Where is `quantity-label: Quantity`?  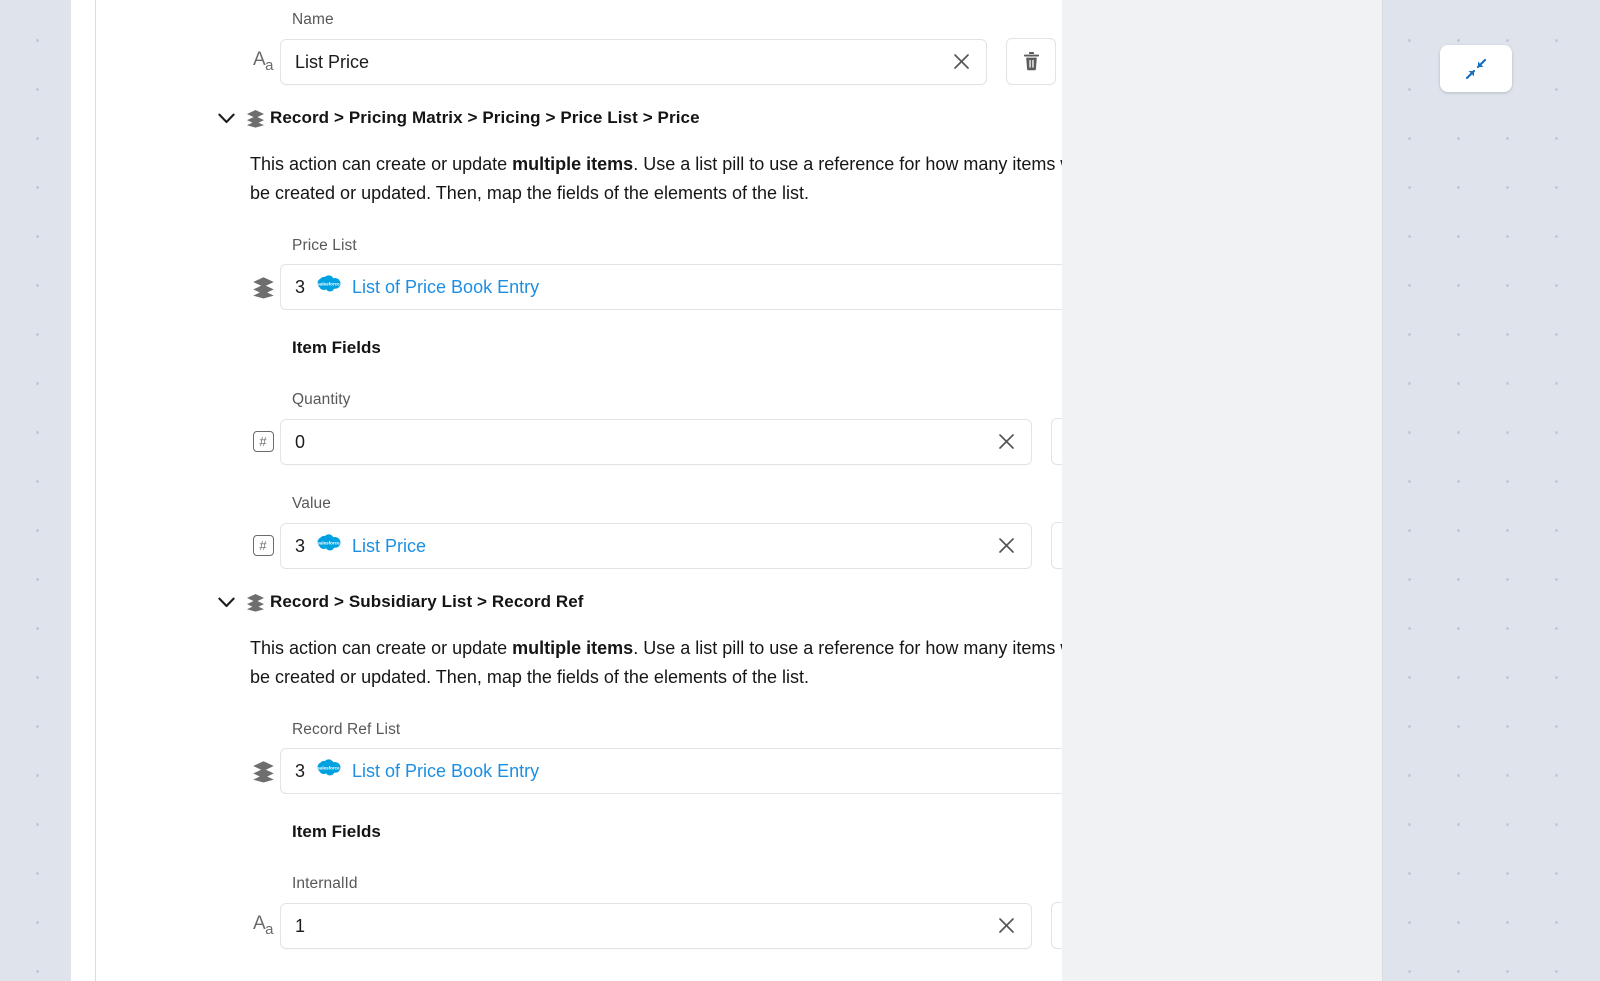
quantity-label: Quantity is located at coordinates (321, 399).